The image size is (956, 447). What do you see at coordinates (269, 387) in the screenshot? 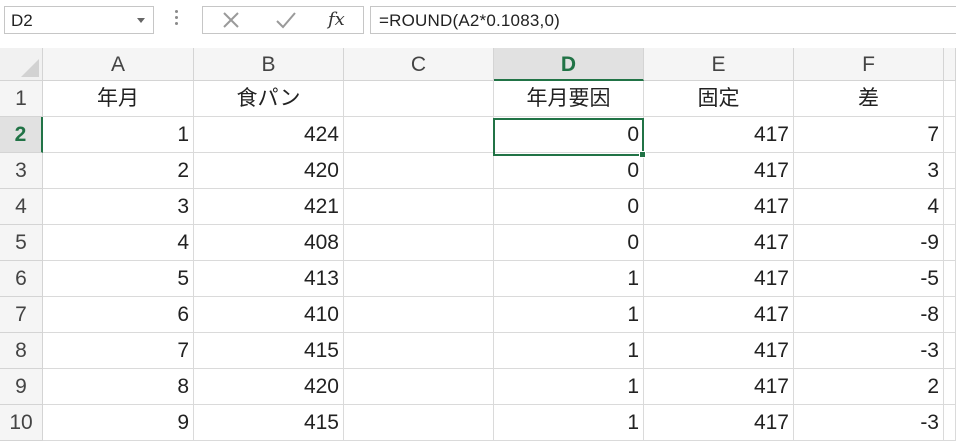
I see `cell-b9: 420` at bounding box center [269, 387].